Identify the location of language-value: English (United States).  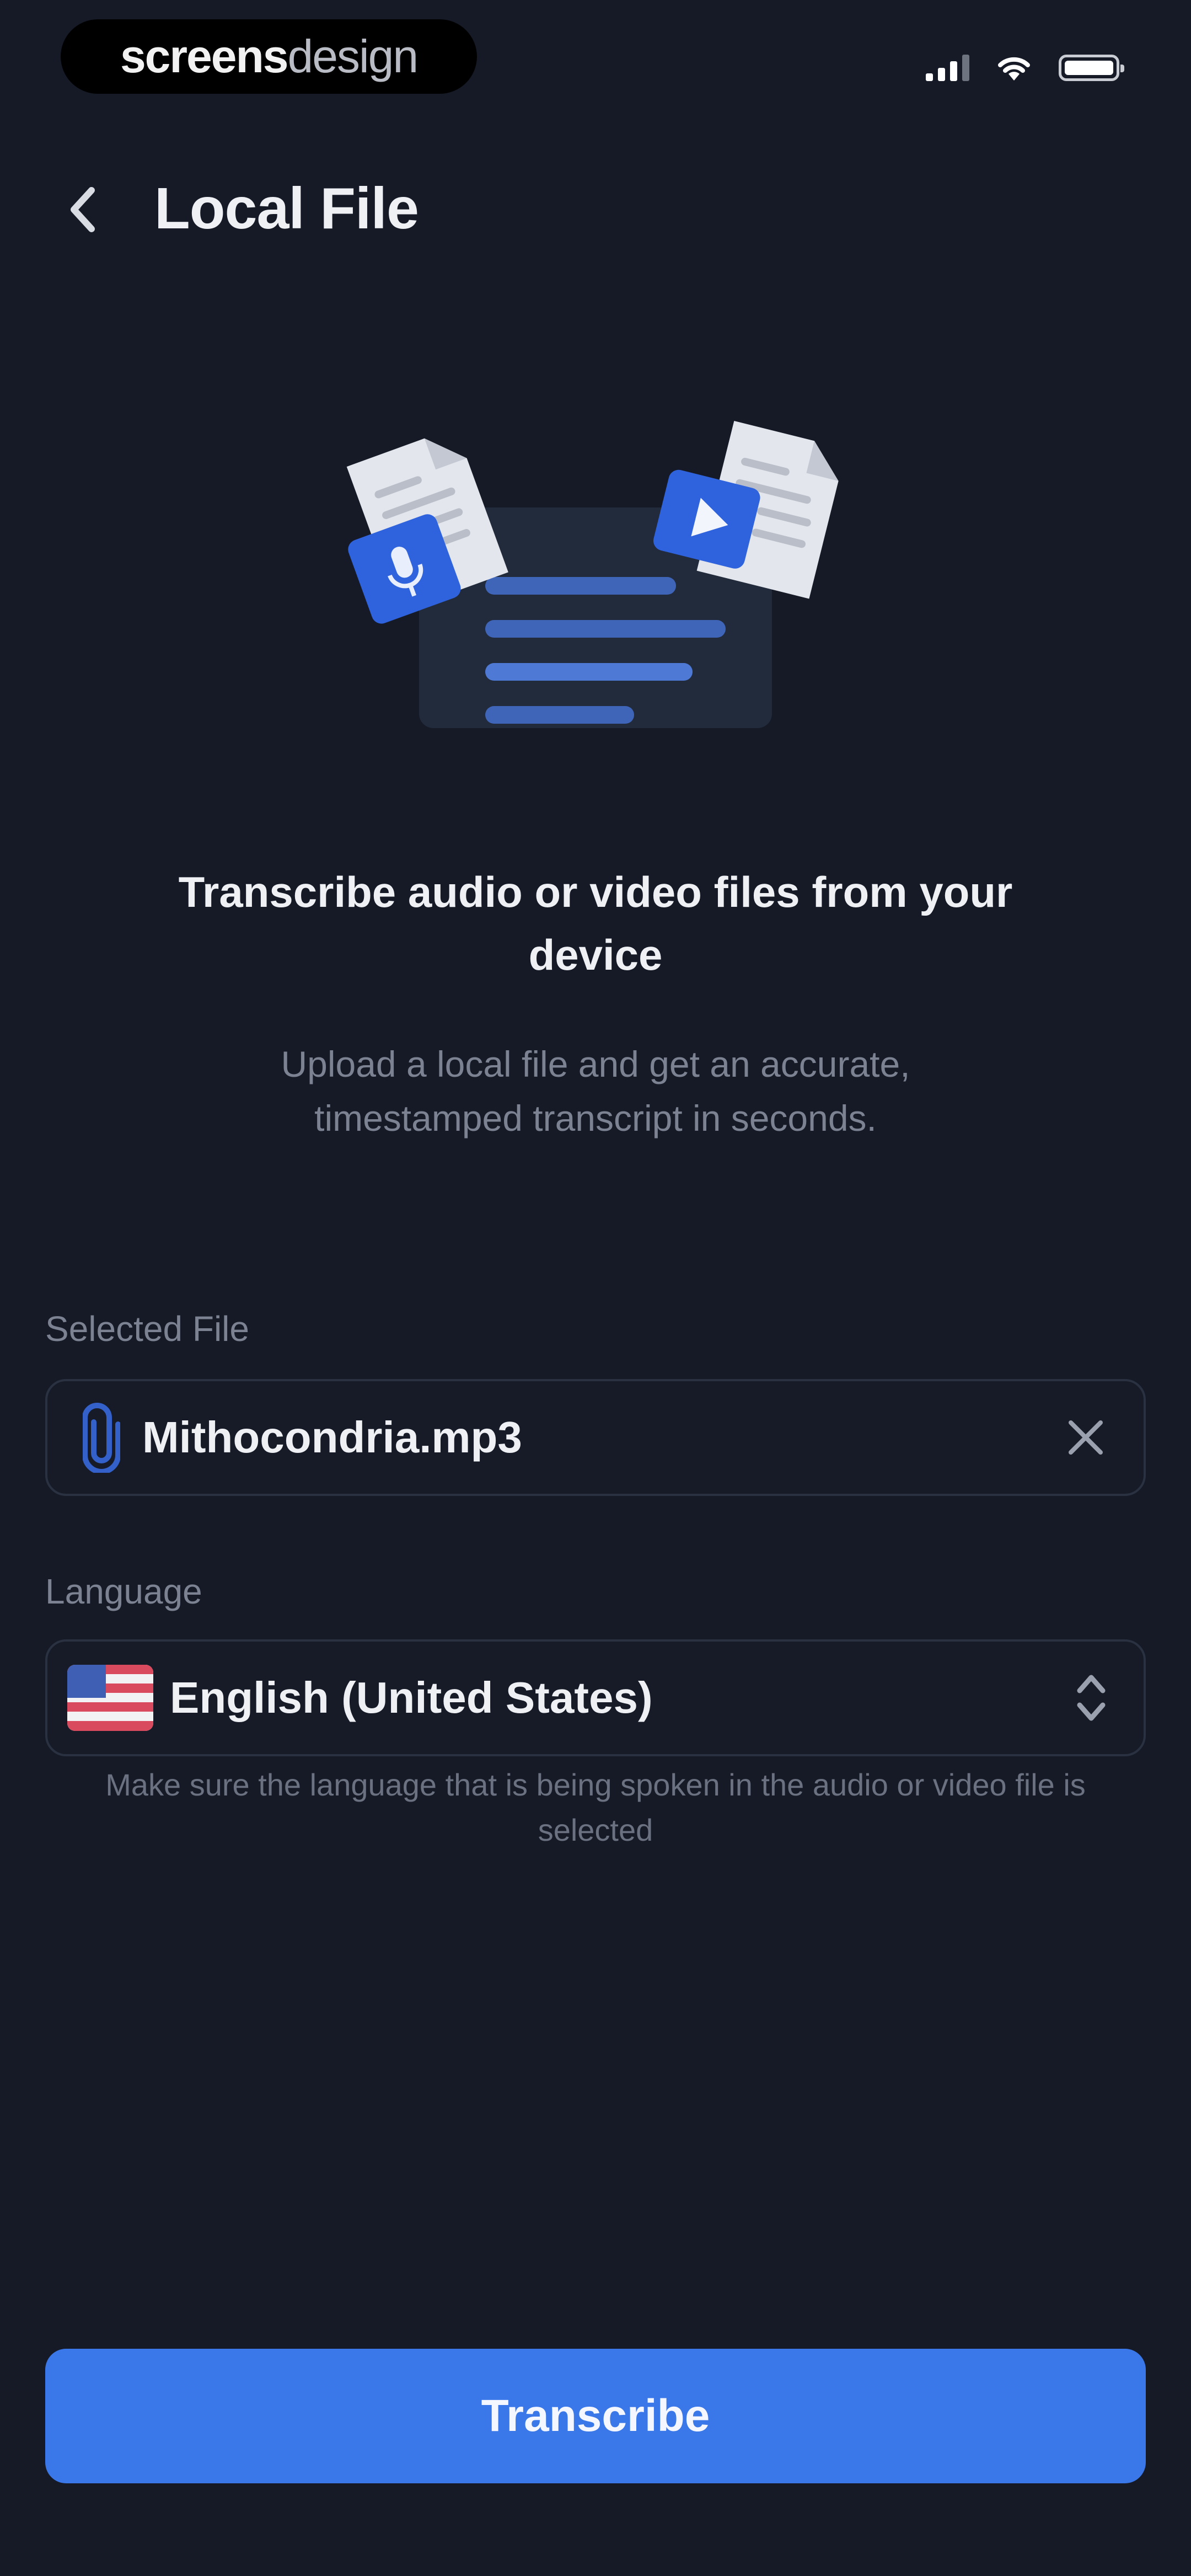
(411, 1697).